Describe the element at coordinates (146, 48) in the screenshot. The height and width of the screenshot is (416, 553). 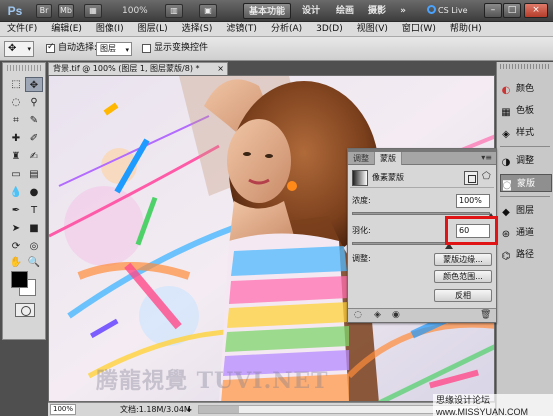
I see `show-transform-checkbox` at that location.